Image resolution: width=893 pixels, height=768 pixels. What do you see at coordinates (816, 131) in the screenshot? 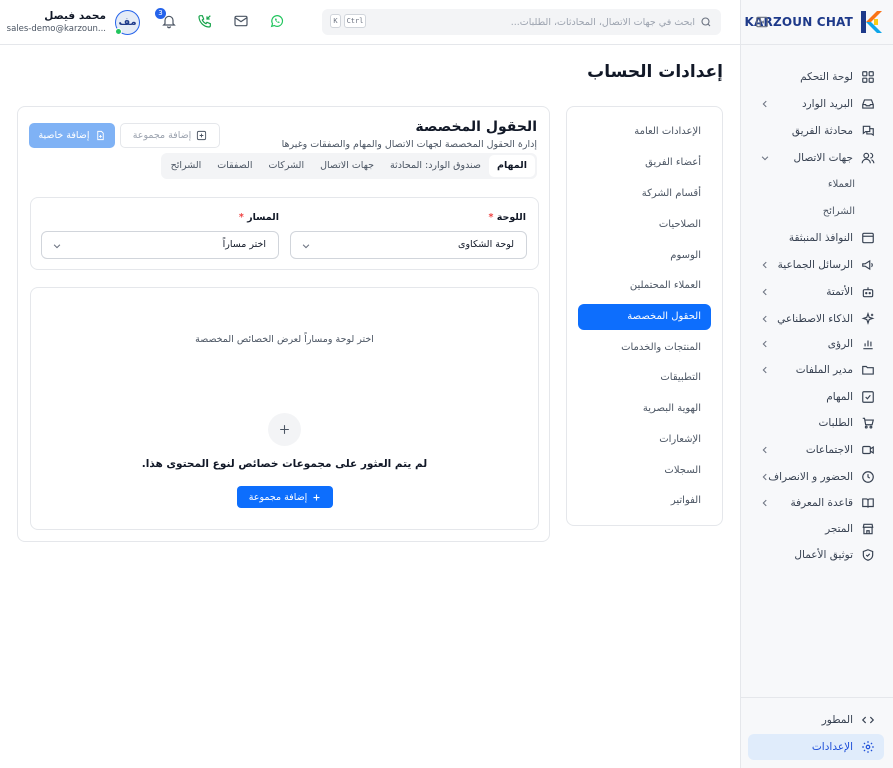
I see `sidebar-item-team-chat: محادثة الفريق` at bounding box center [816, 131].